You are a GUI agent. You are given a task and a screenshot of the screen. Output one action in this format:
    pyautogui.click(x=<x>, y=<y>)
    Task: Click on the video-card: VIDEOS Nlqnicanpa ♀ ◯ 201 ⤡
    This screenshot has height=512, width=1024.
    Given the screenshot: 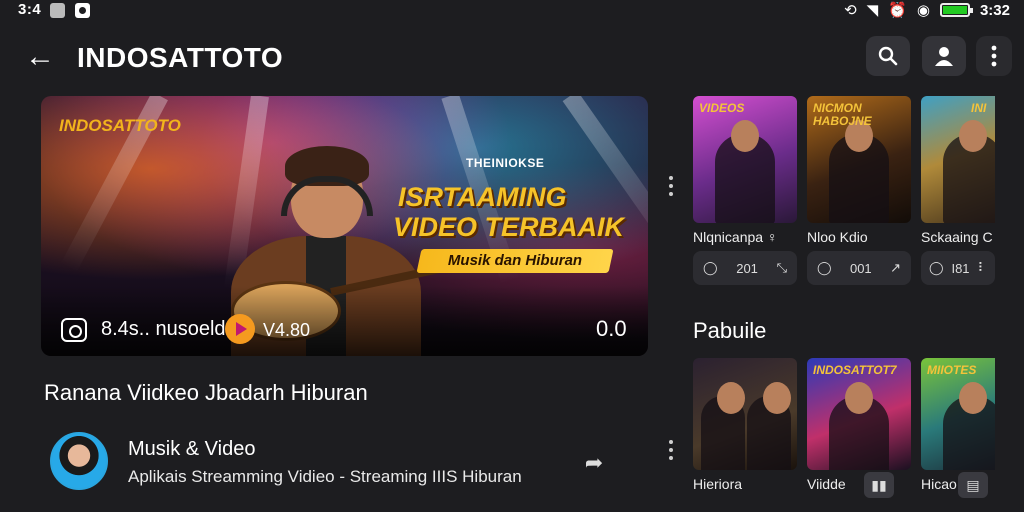 What is the action you would take?
    pyautogui.click(x=745, y=190)
    